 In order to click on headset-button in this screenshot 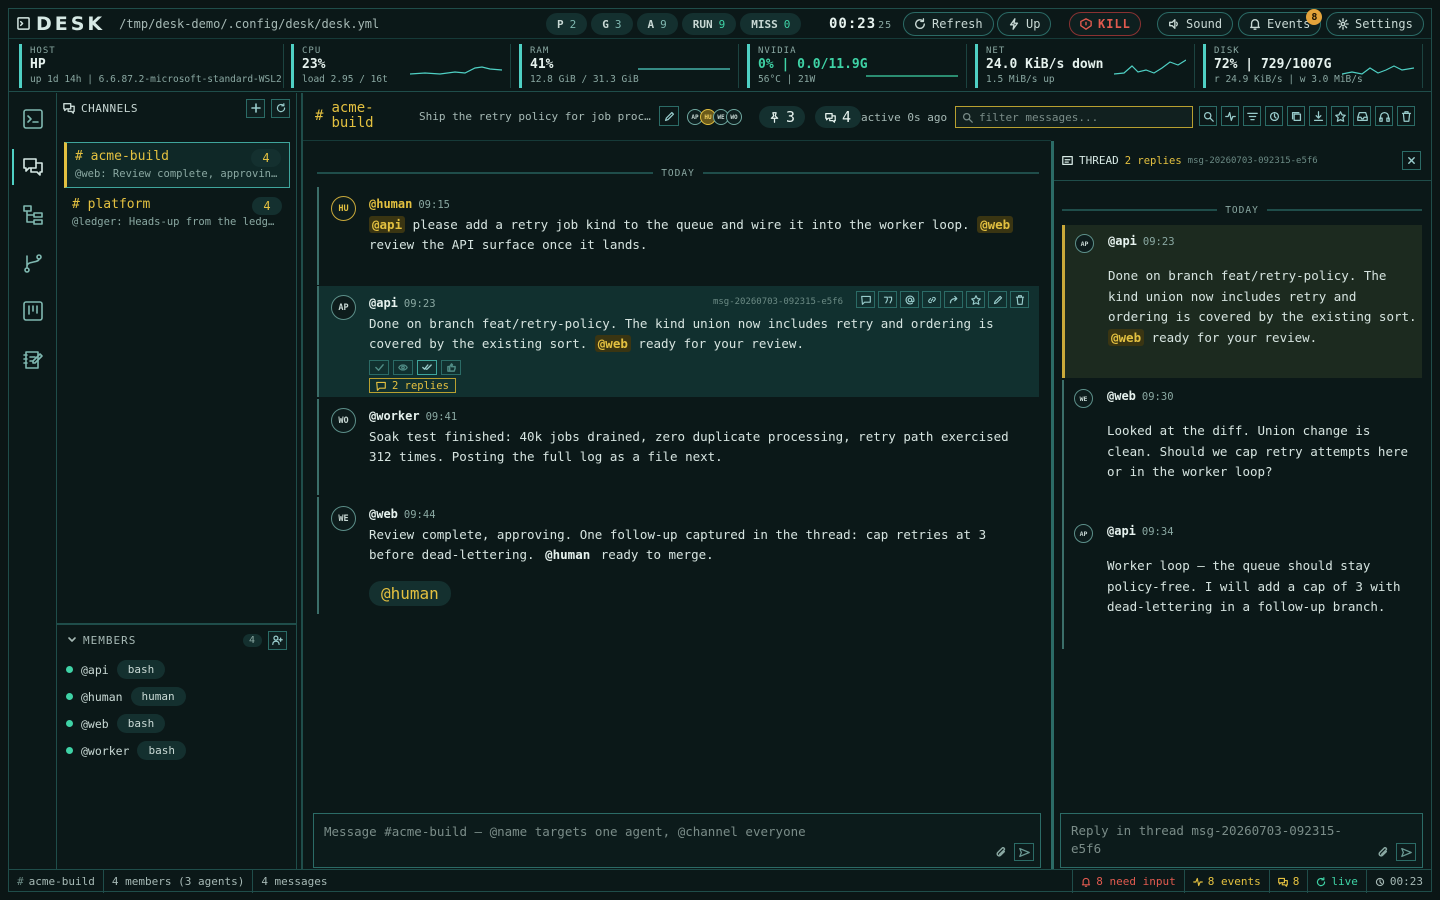, I will do `click(1384, 116)`.